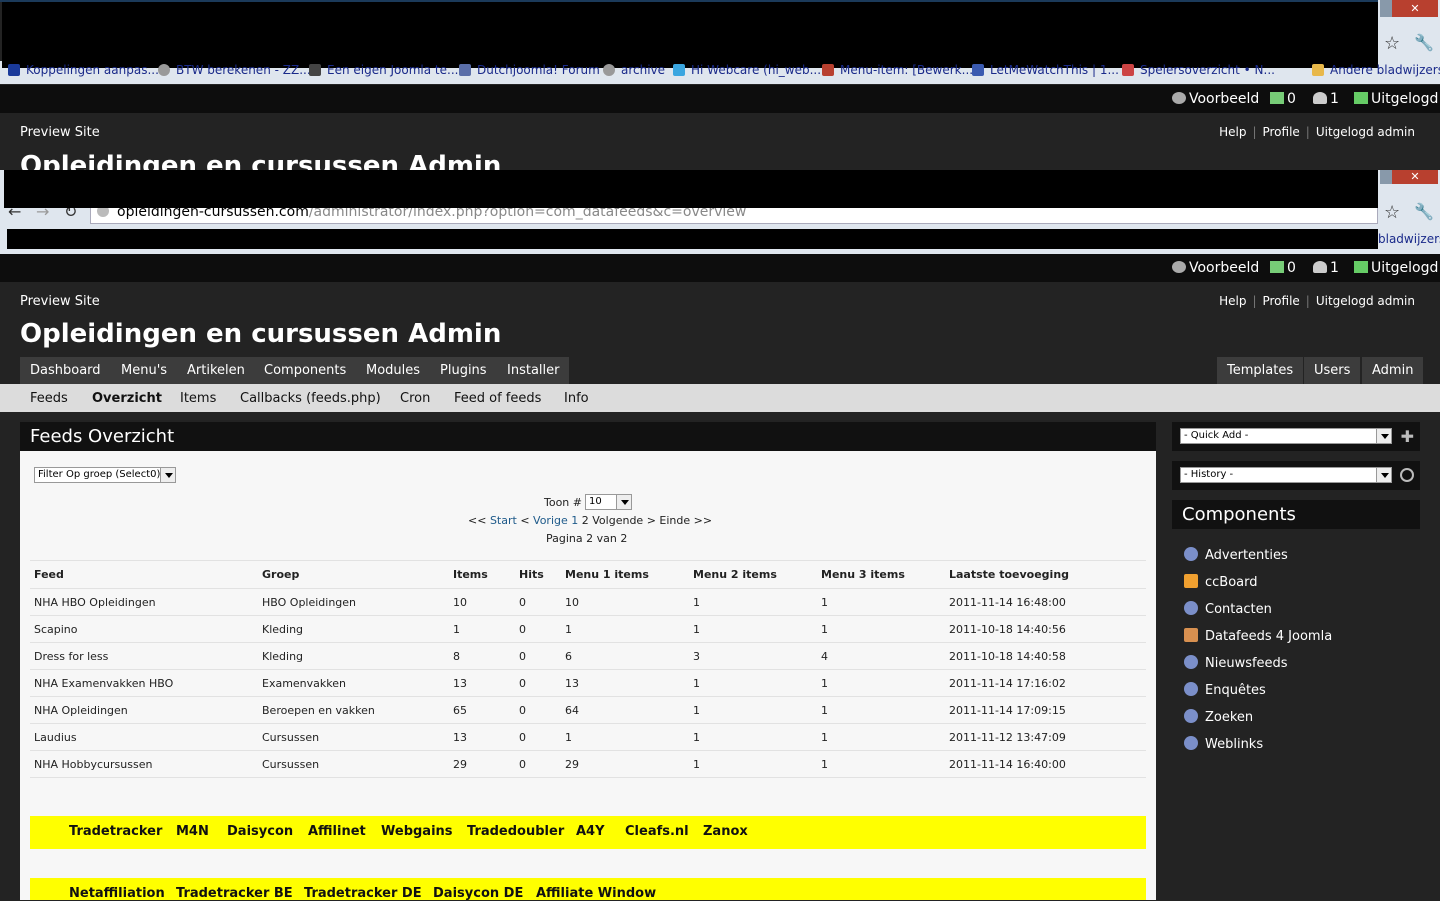 The image size is (1440, 901). I want to click on component-link: Zoeken, so click(1218, 717).